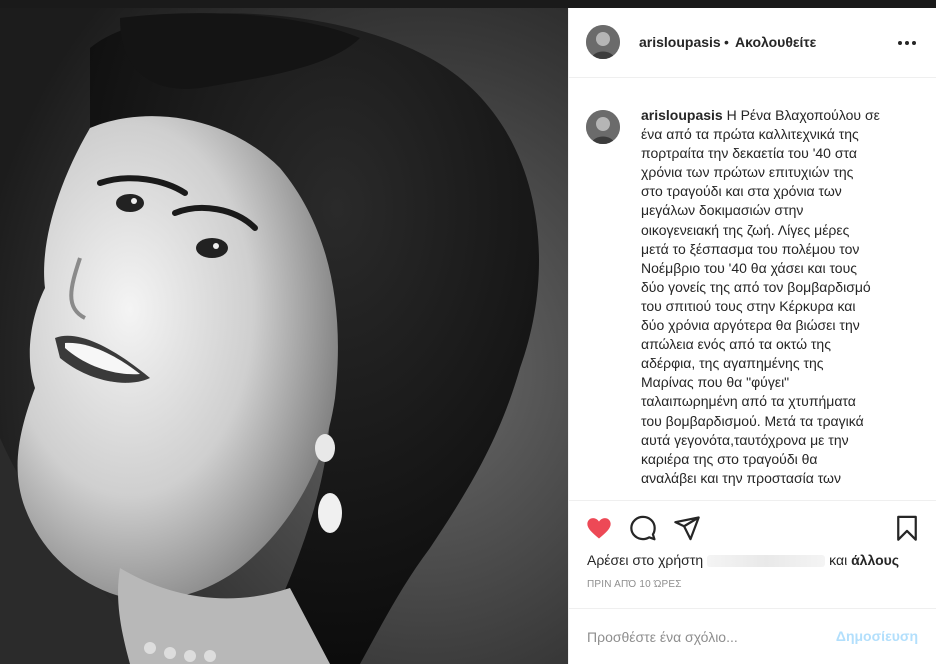 The width and height of the screenshot is (936, 664). I want to click on top-strip, so click(468, 4).